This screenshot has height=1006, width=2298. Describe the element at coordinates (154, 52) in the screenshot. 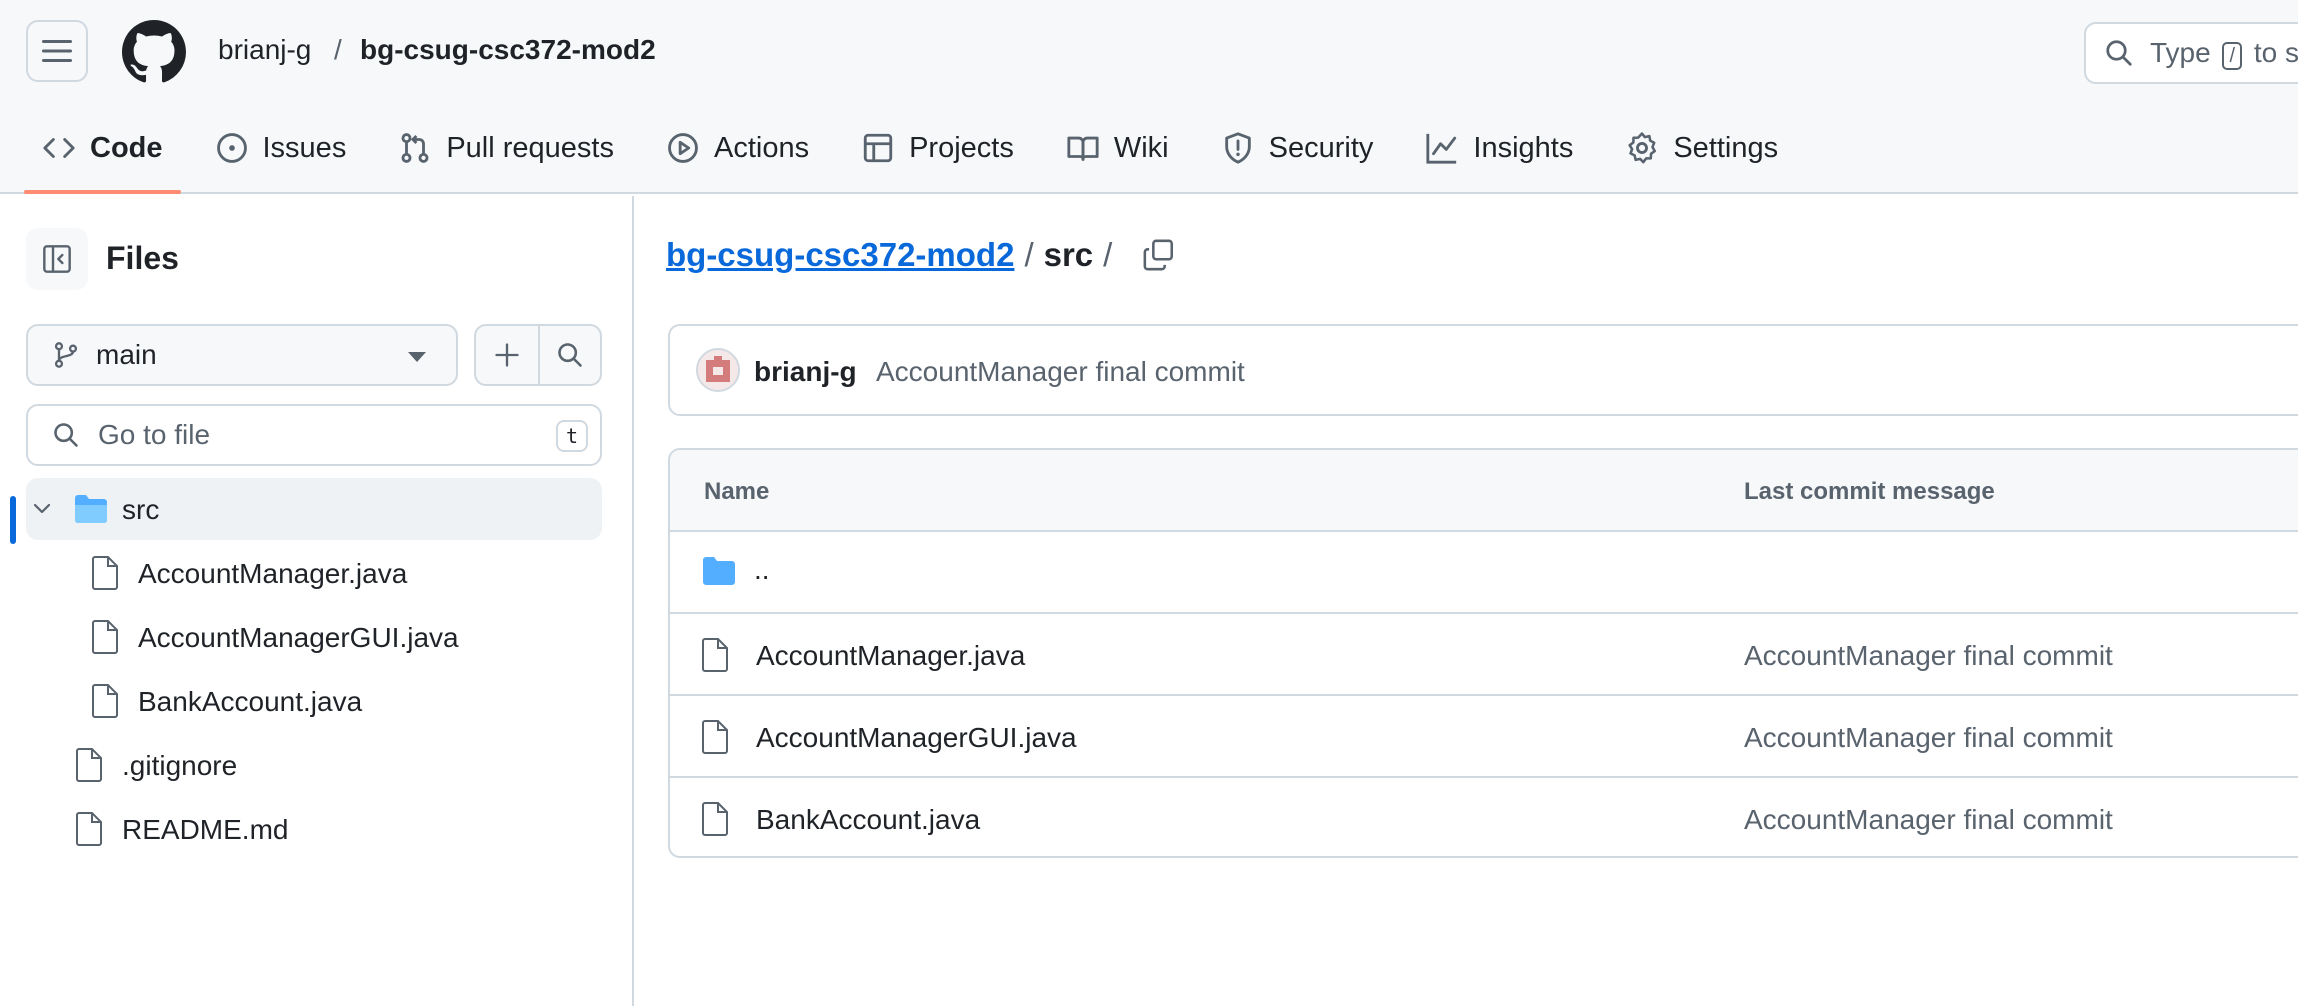

I see `github-logo-icon` at that location.